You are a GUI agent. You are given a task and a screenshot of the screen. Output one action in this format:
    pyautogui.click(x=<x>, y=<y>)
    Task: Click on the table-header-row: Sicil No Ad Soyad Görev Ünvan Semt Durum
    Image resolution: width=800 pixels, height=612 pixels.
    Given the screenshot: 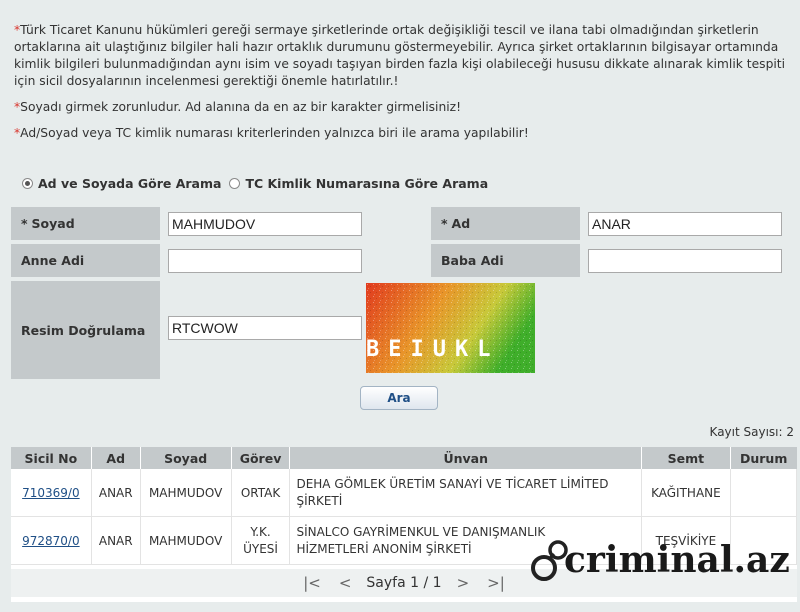 What is the action you would take?
    pyautogui.click(x=404, y=458)
    